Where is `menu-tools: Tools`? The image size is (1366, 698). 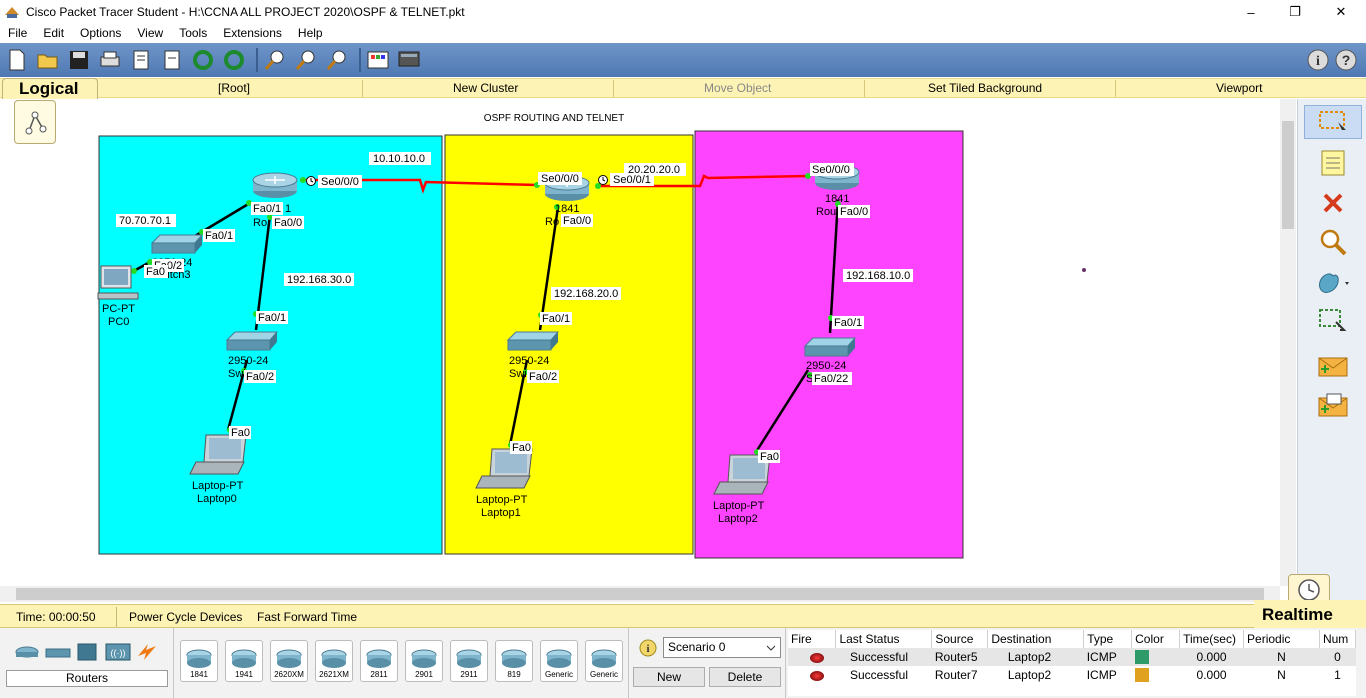 menu-tools: Tools is located at coordinates (193, 33).